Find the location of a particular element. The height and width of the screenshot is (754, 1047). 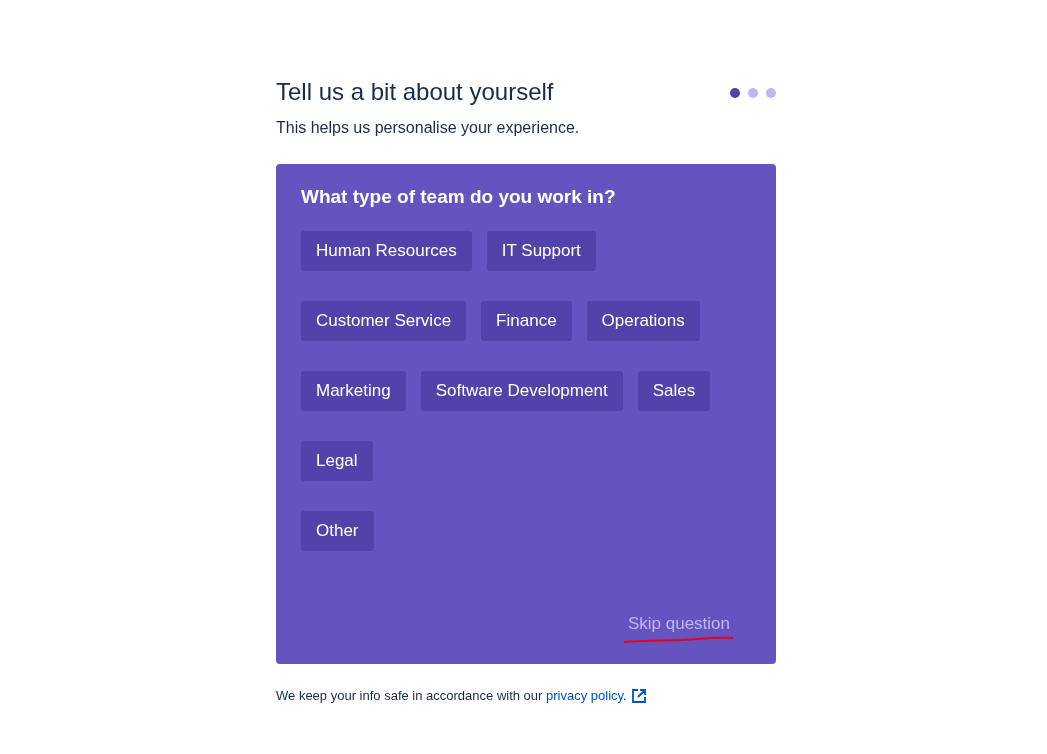

team-option: Finance is located at coordinates (526, 320).